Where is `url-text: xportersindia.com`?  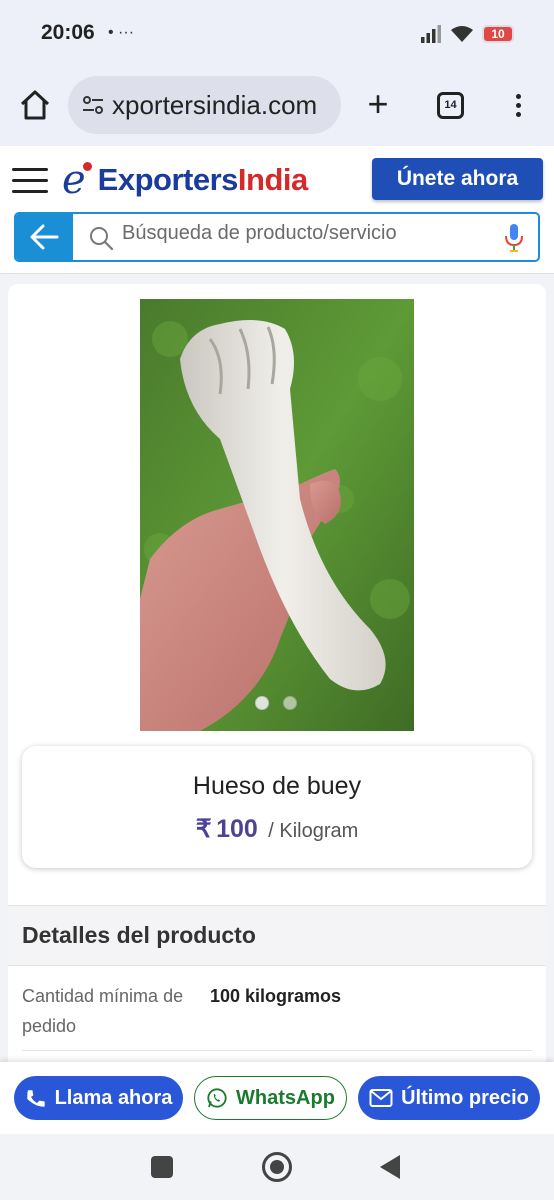 url-text: xportersindia.com is located at coordinates (215, 105).